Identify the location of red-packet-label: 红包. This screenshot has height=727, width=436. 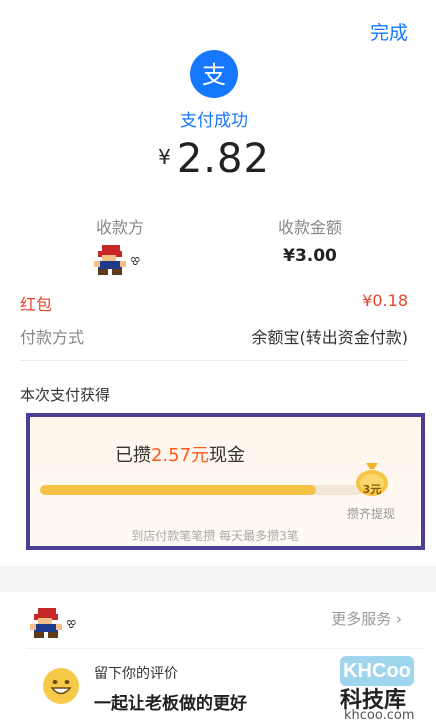
(36, 304).